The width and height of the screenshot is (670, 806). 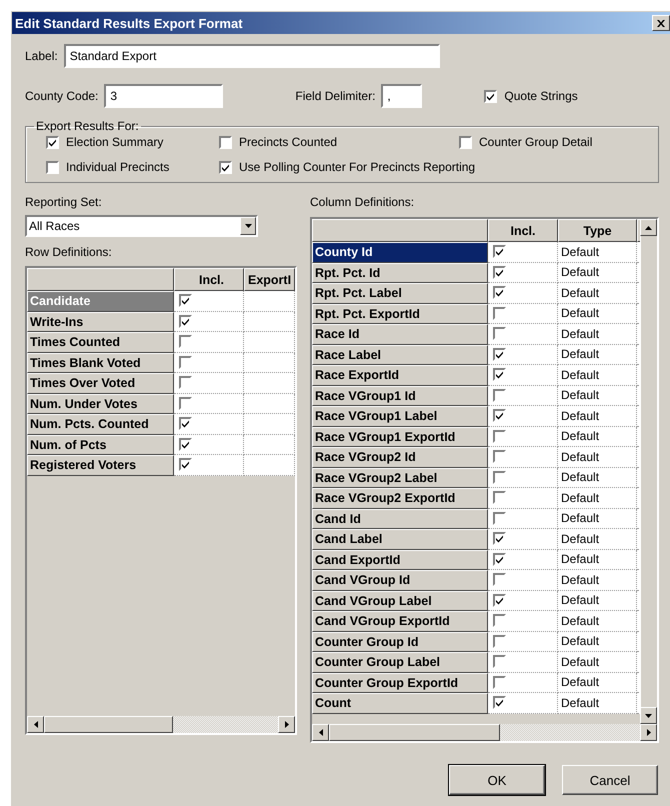 What do you see at coordinates (100, 444) in the screenshot?
I see `row-header: Num. of Pcts` at bounding box center [100, 444].